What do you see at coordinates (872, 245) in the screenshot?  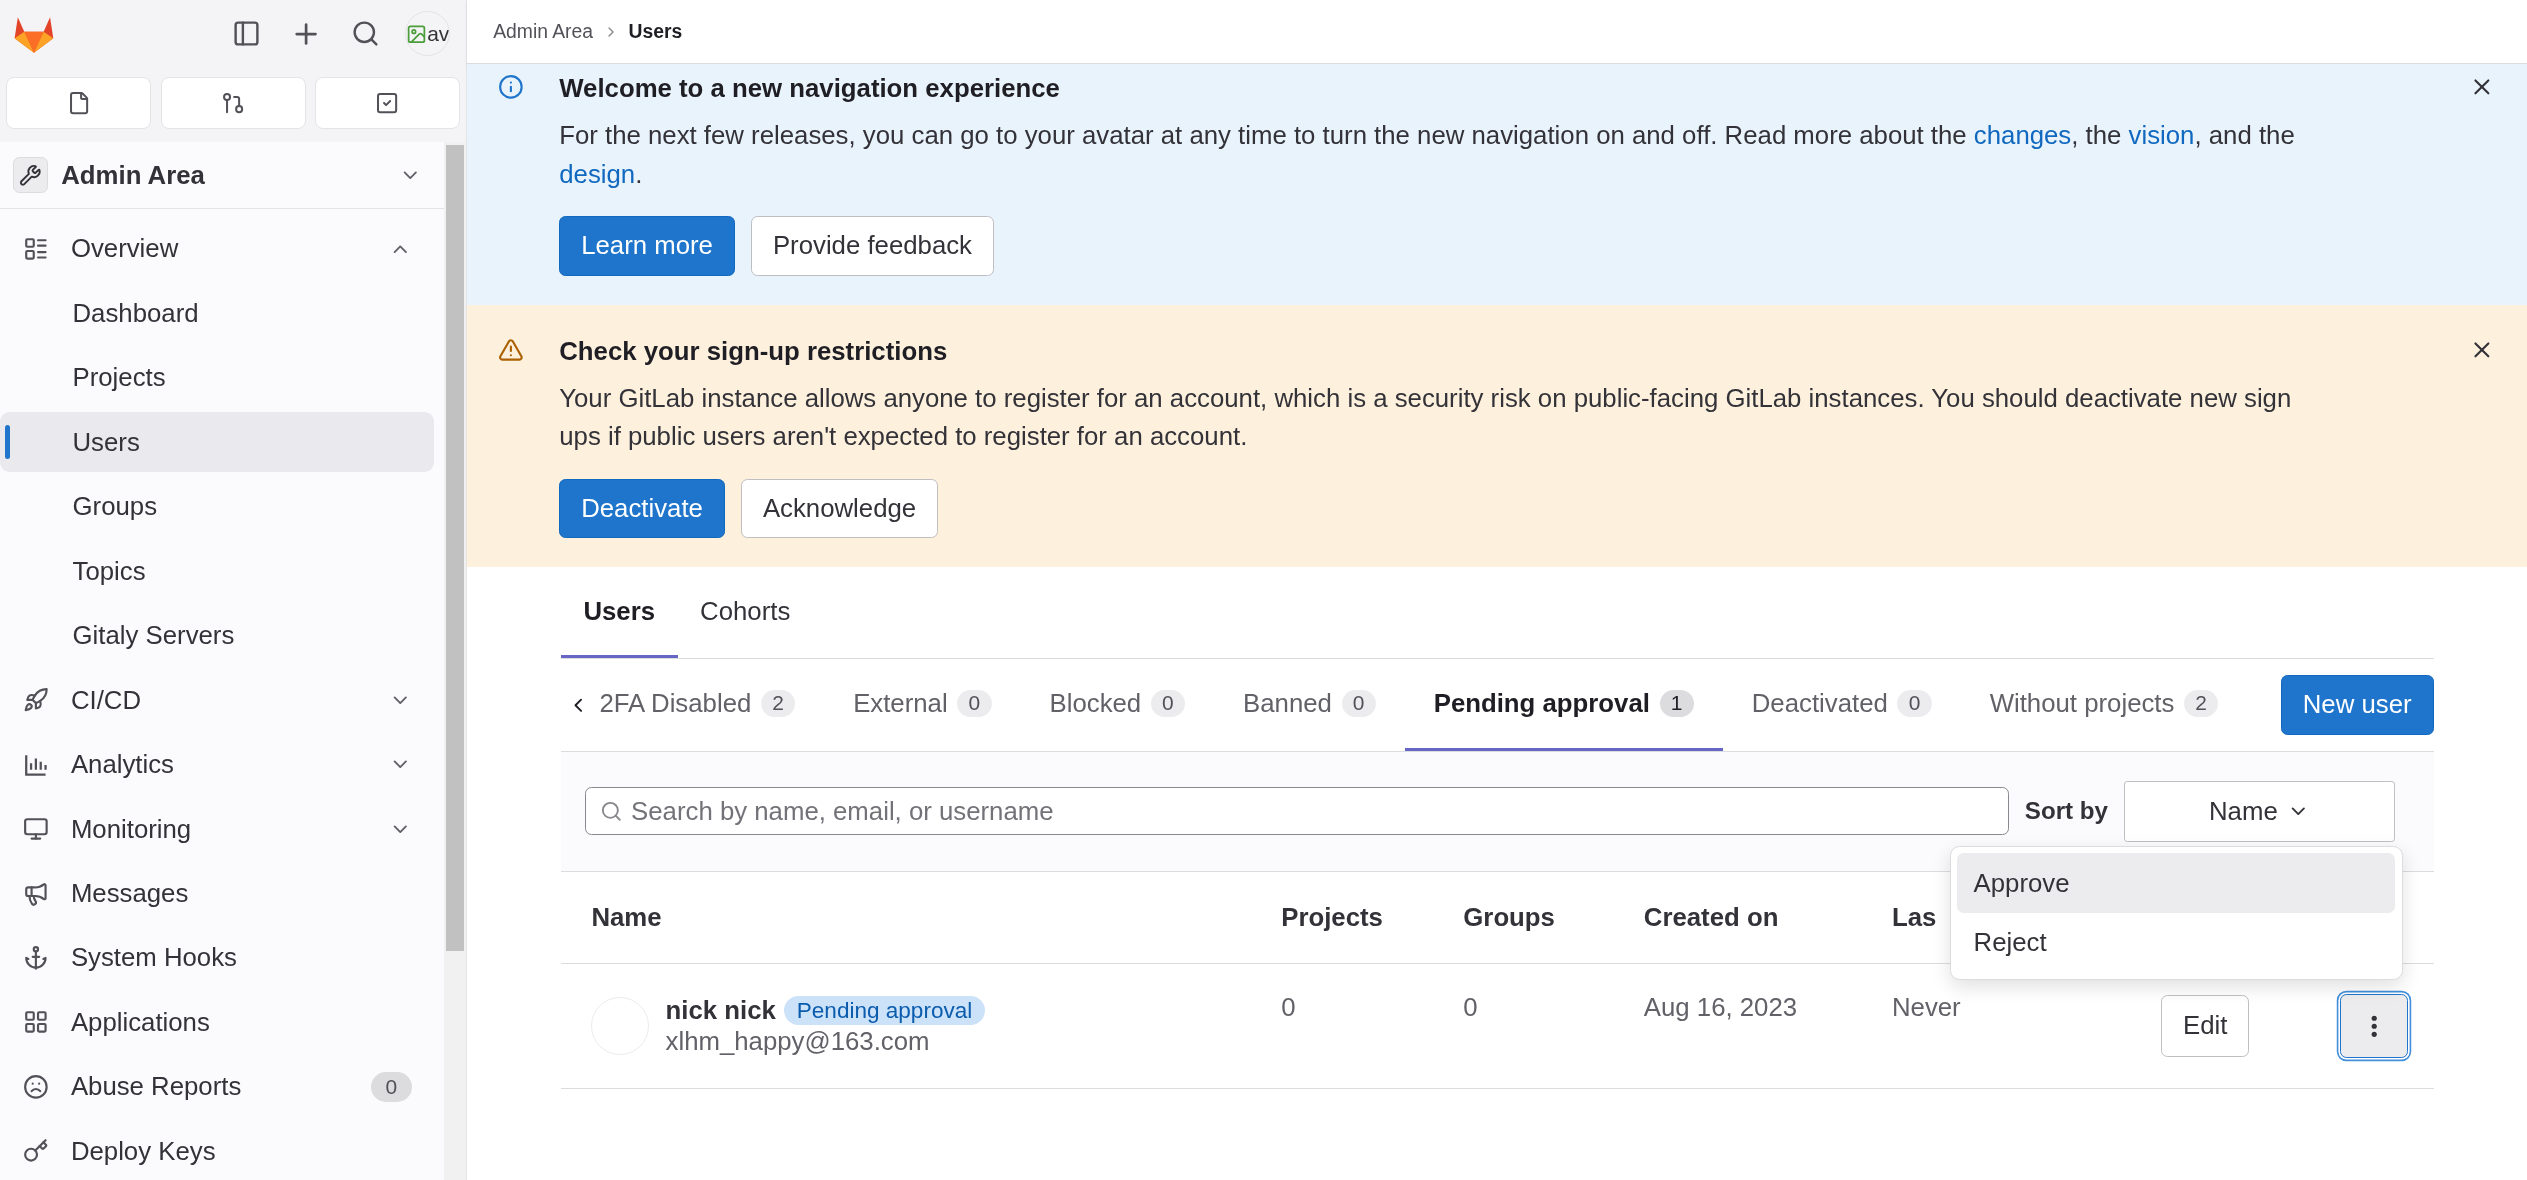 I see `banner-button: Provide feedback` at bounding box center [872, 245].